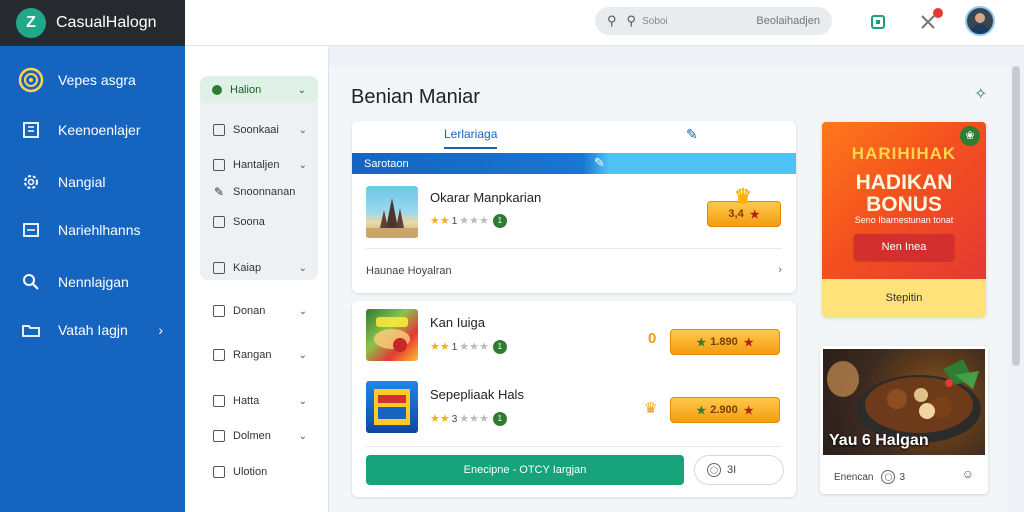 Image resolution: width=1024 pixels, height=512 pixels. What do you see at coordinates (257, 436) in the screenshot?
I see `sub-item-8: Dolmen ⌄` at bounding box center [257, 436].